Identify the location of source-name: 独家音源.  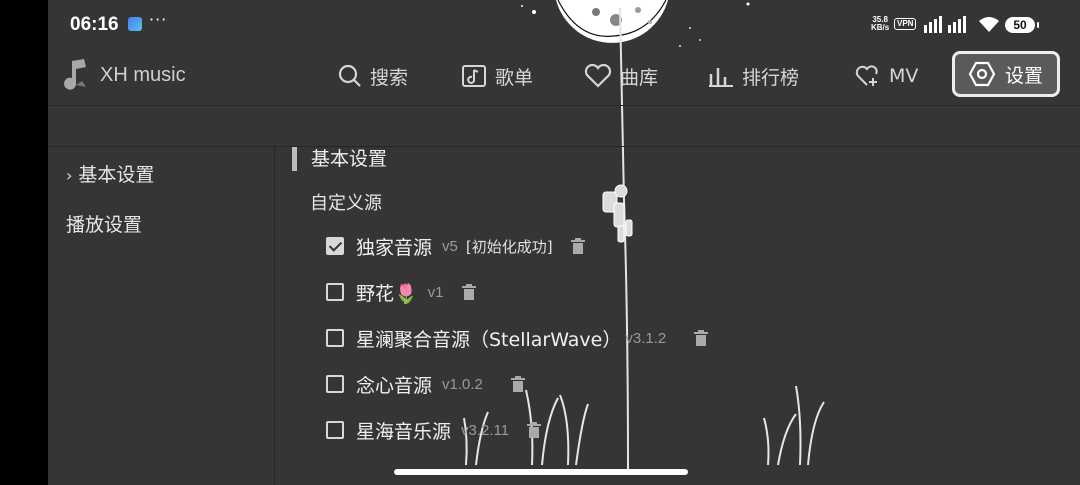
(394, 247).